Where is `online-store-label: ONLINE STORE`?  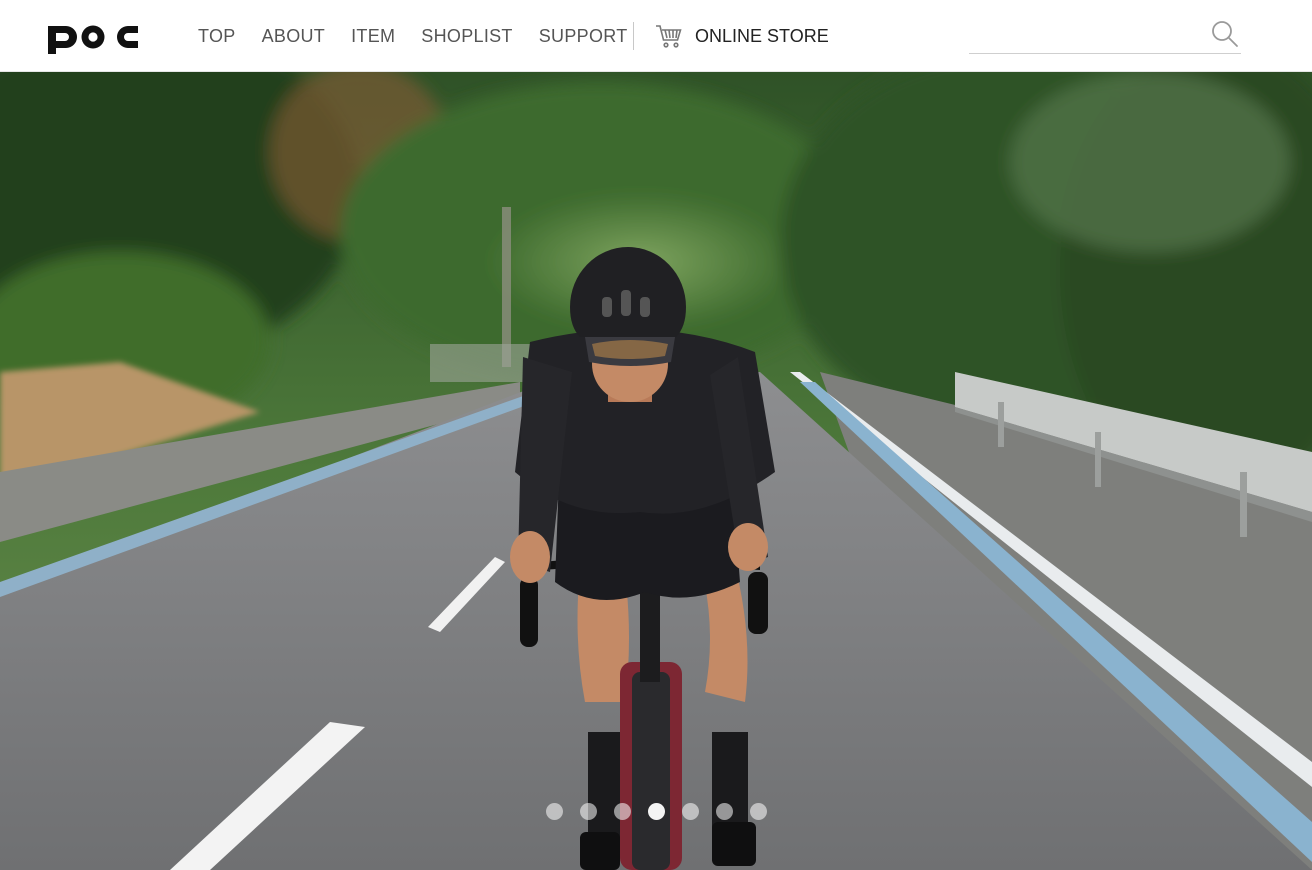
online-store-label: ONLINE STORE is located at coordinates (762, 35).